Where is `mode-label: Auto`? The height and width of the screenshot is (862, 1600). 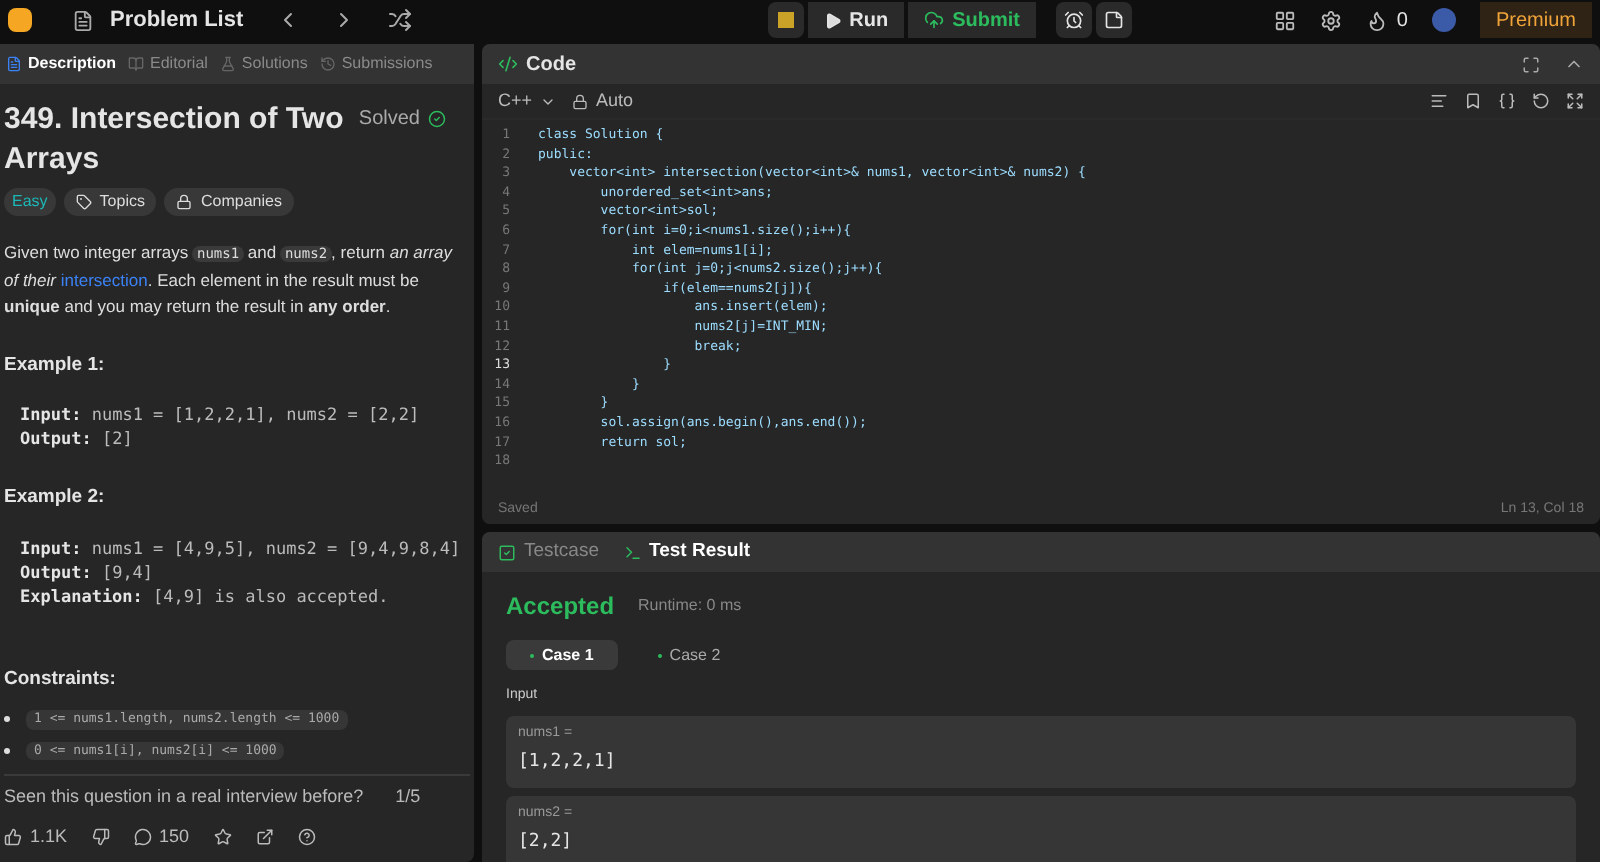 mode-label: Auto is located at coordinates (615, 100).